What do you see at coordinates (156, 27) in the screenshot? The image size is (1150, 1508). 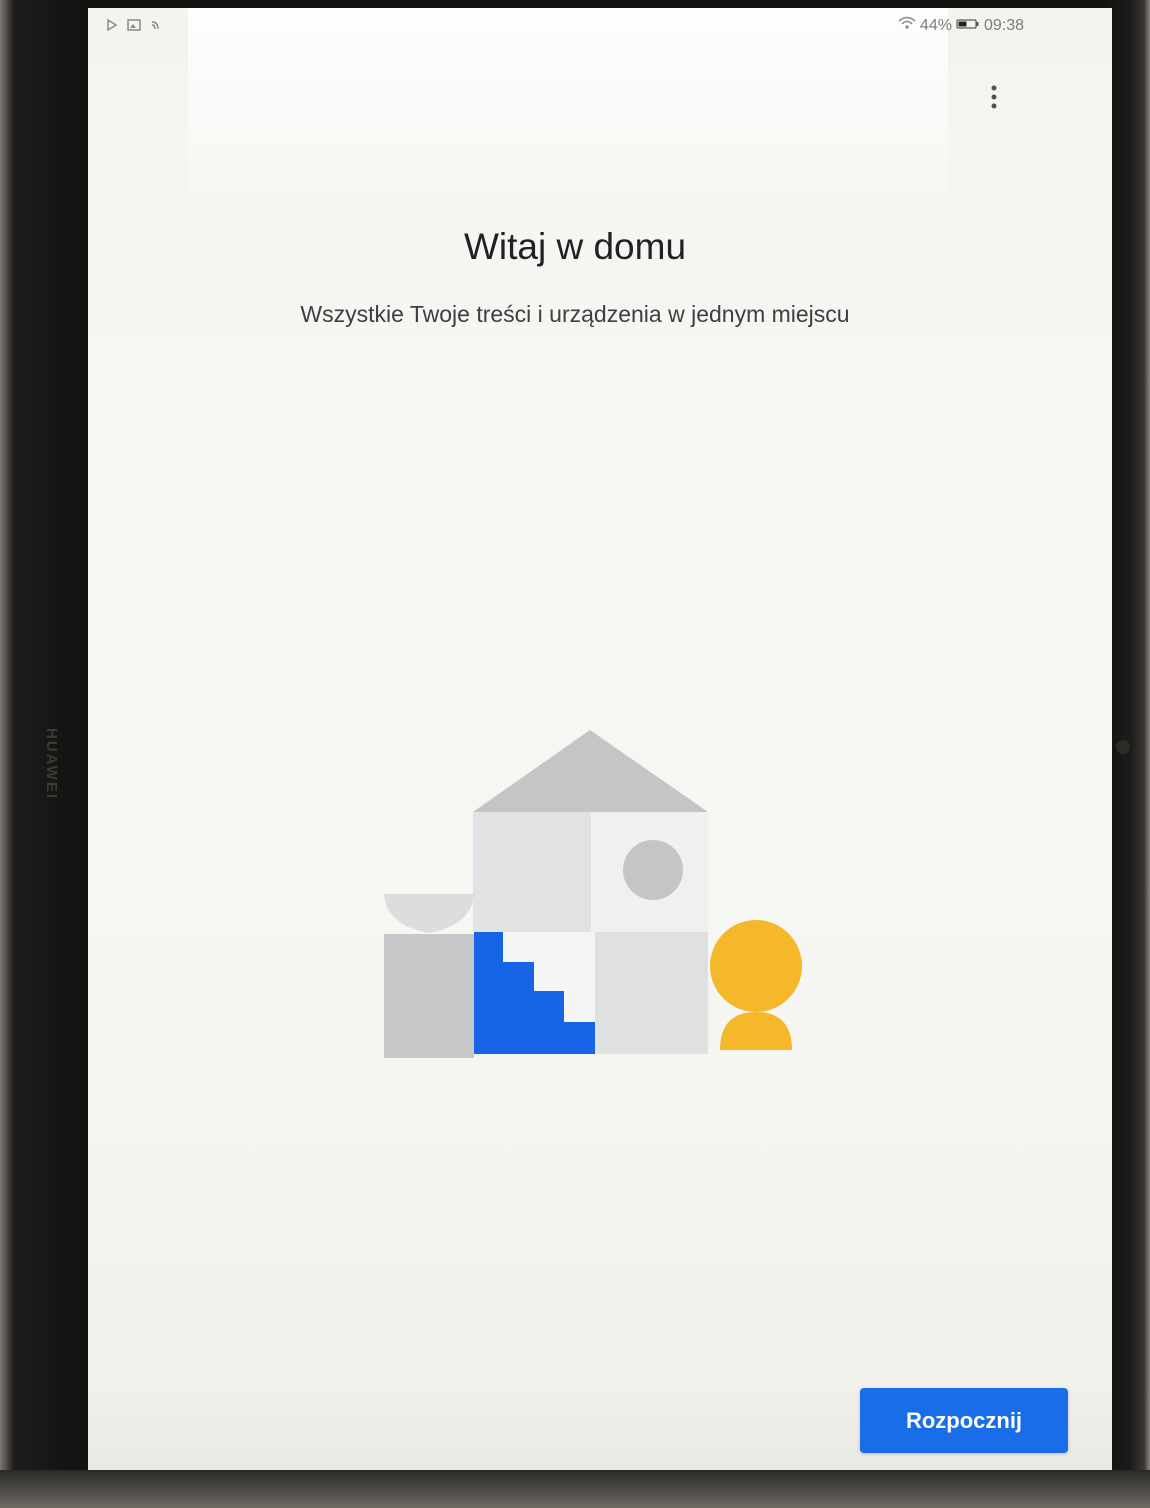 I see `cast-icon` at bounding box center [156, 27].